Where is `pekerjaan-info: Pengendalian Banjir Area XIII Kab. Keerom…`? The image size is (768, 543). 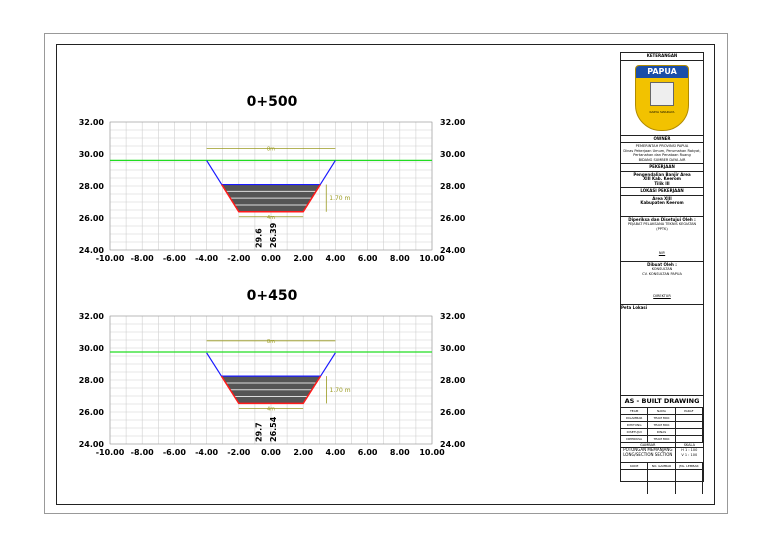
pekerjaan-info: Pengendalian Banjir Area XIII Kab. Keerom… is located at coordinates (662, 180).